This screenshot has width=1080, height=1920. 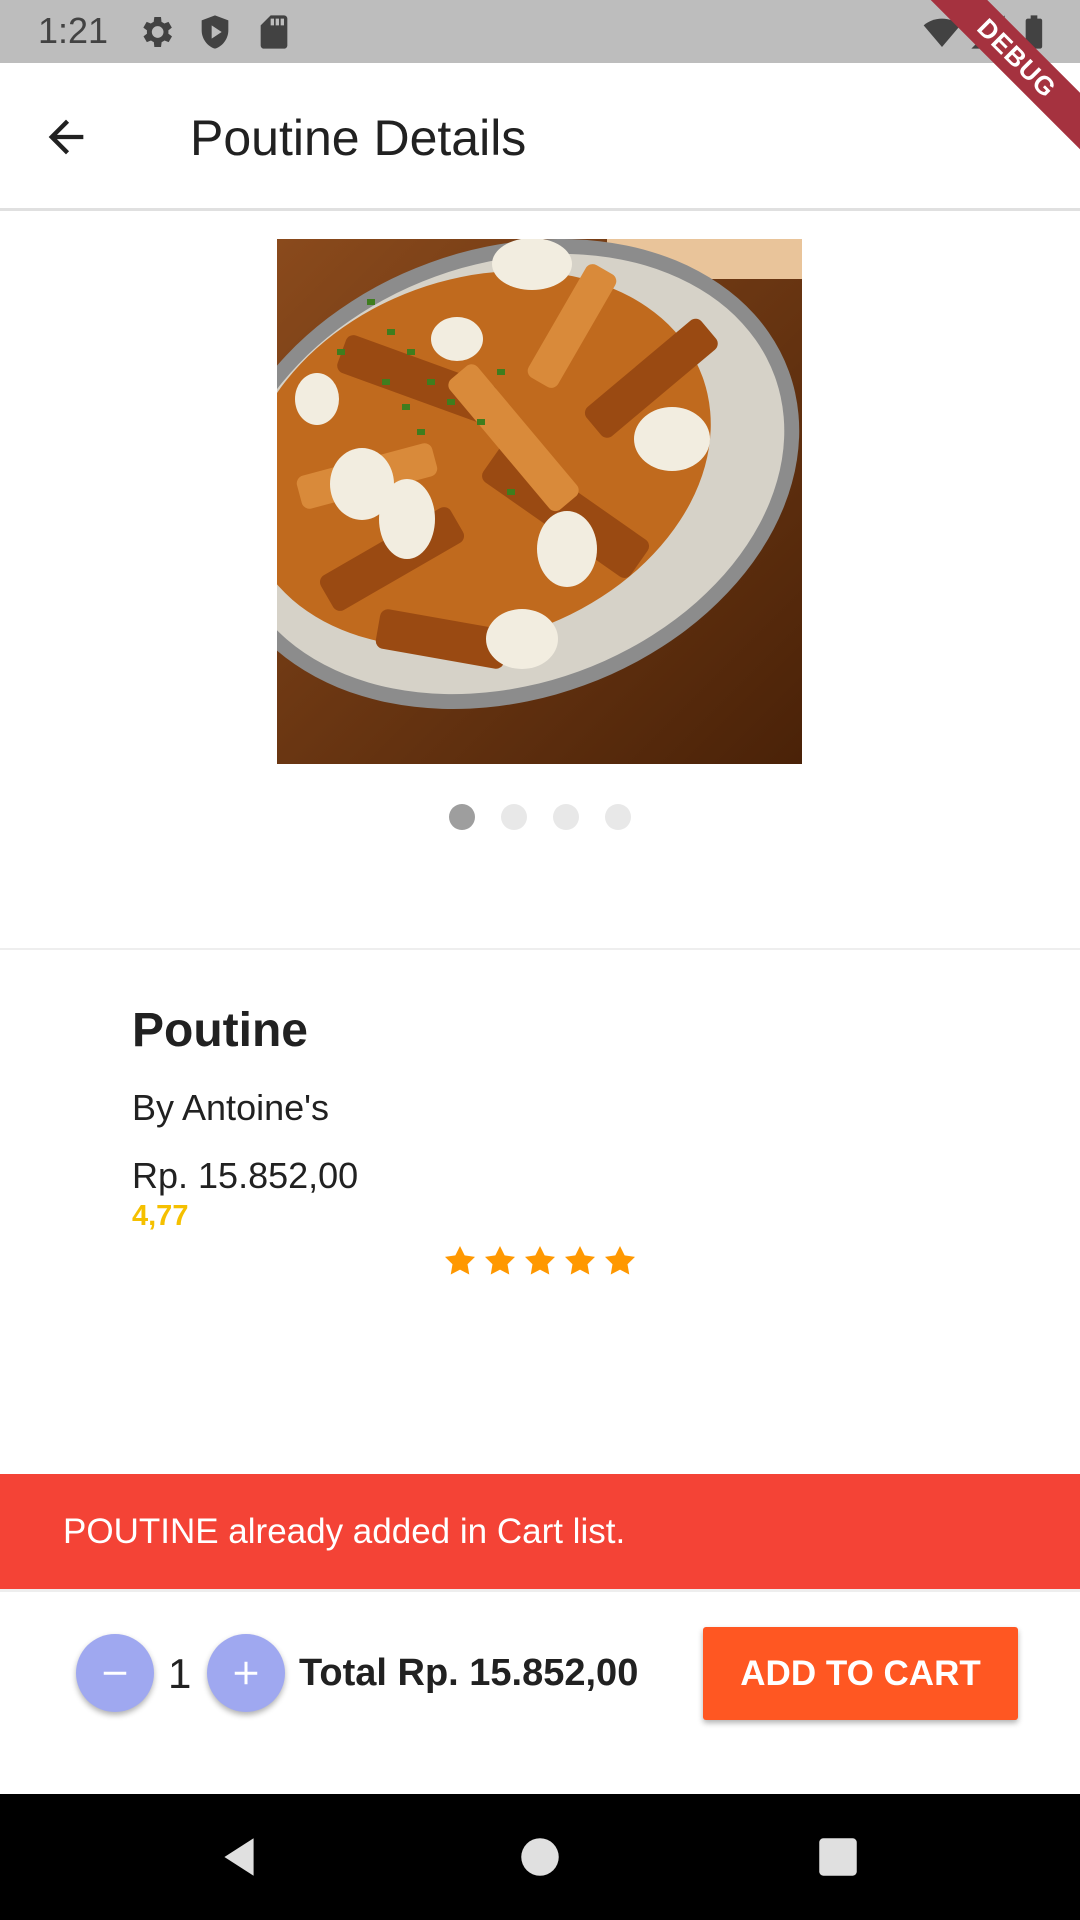 What do you see at coordinates (73, 30) in the screenshot?
I see `status-time: 1:21` at bounding box center [73, 30].